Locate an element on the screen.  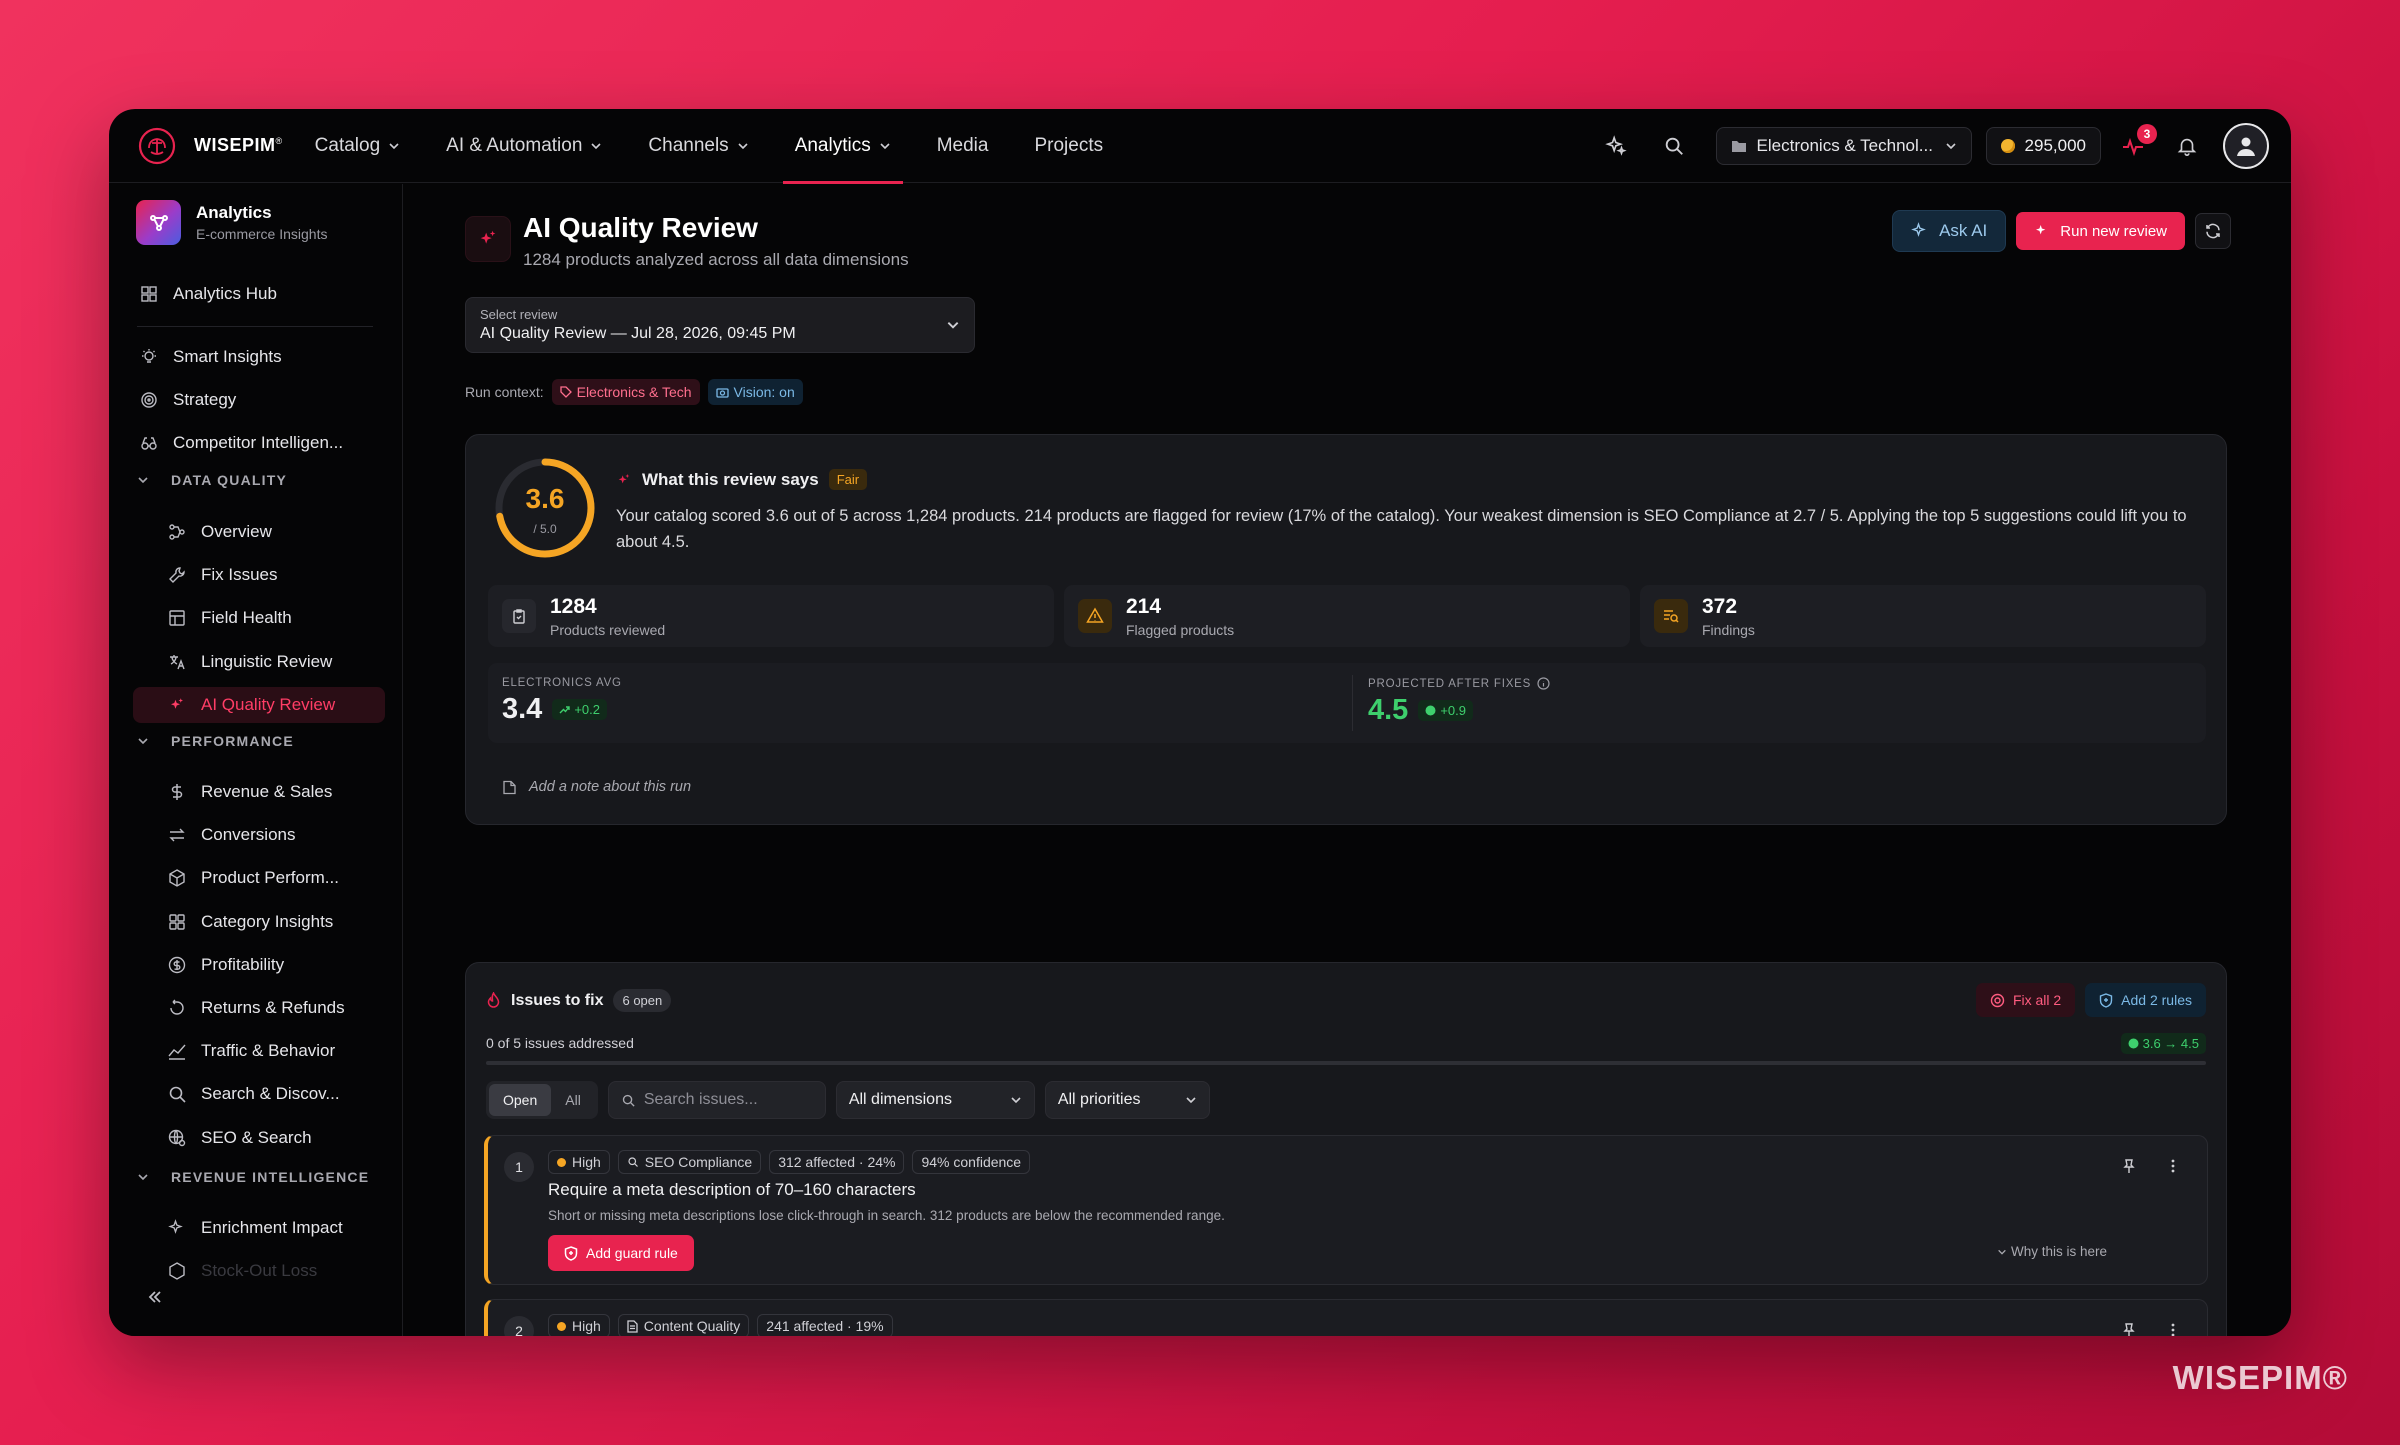
profitability-icon is located at coordinates (177, 965).